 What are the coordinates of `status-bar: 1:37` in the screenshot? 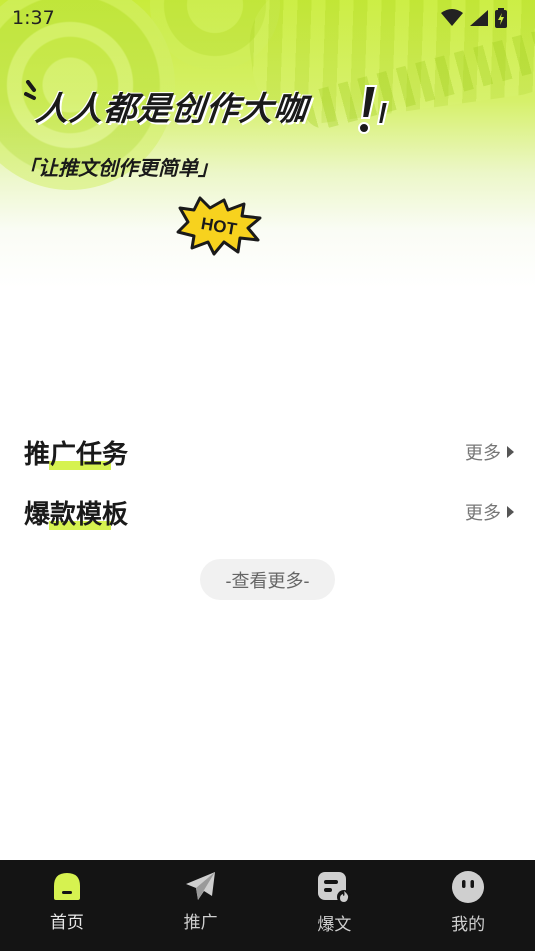 It's located at (267, 18).